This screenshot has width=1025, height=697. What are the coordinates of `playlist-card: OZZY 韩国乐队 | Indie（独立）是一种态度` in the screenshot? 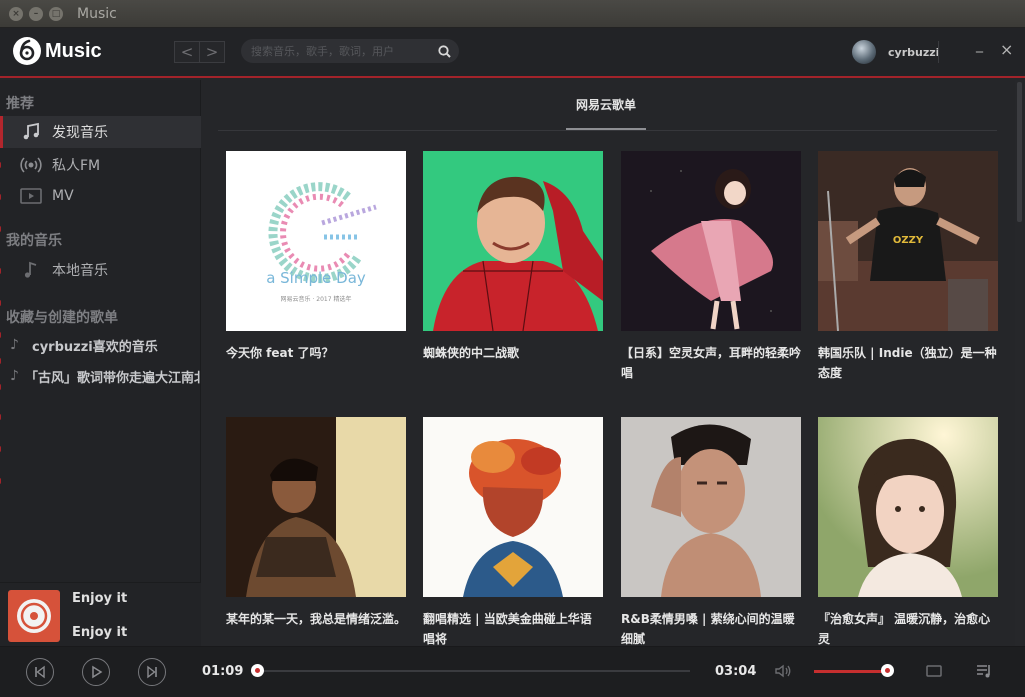 It's located at (908, 267).